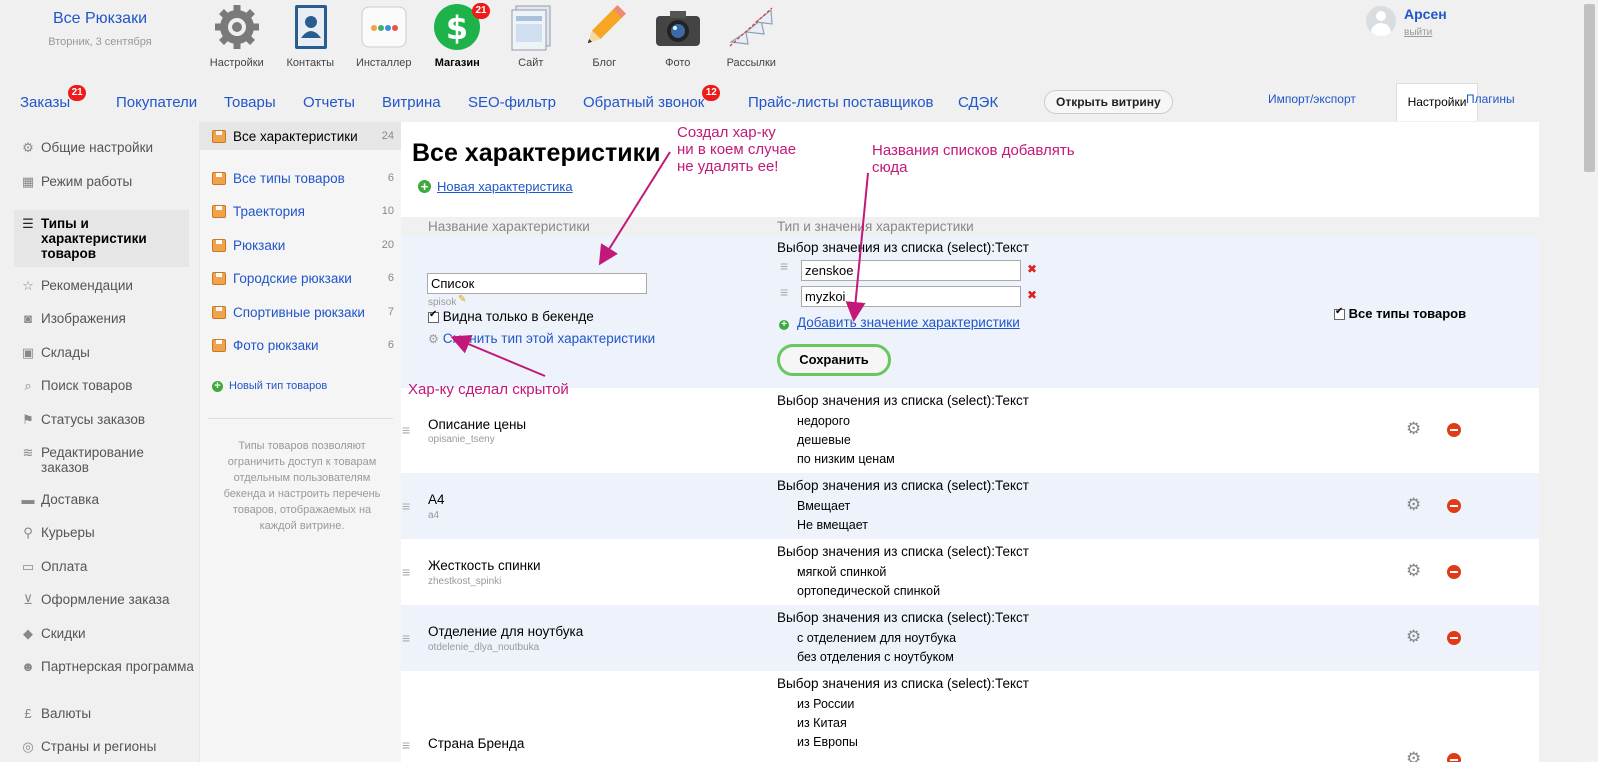 This screenshot has height=762, width=1598. What do you see at coordinates (1400, 313) in the screenshot?
I see `all-types-checkbox-row: Все типы товаров` at bounding box center [1400, 313].